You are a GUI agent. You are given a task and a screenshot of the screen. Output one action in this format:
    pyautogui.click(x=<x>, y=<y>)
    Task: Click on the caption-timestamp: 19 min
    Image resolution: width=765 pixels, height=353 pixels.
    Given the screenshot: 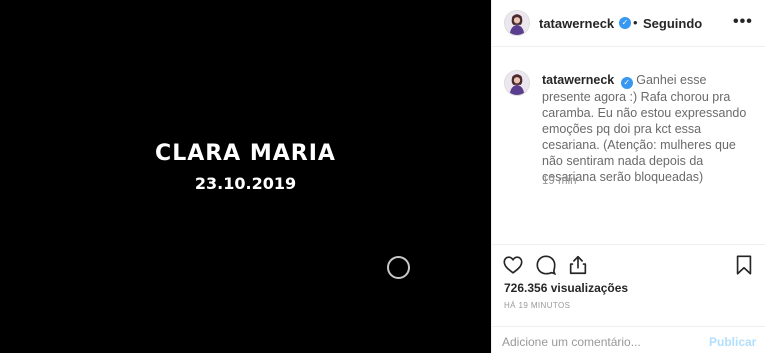 What is the action you would take?
    pyautogui.click(x=559, y=181)
    